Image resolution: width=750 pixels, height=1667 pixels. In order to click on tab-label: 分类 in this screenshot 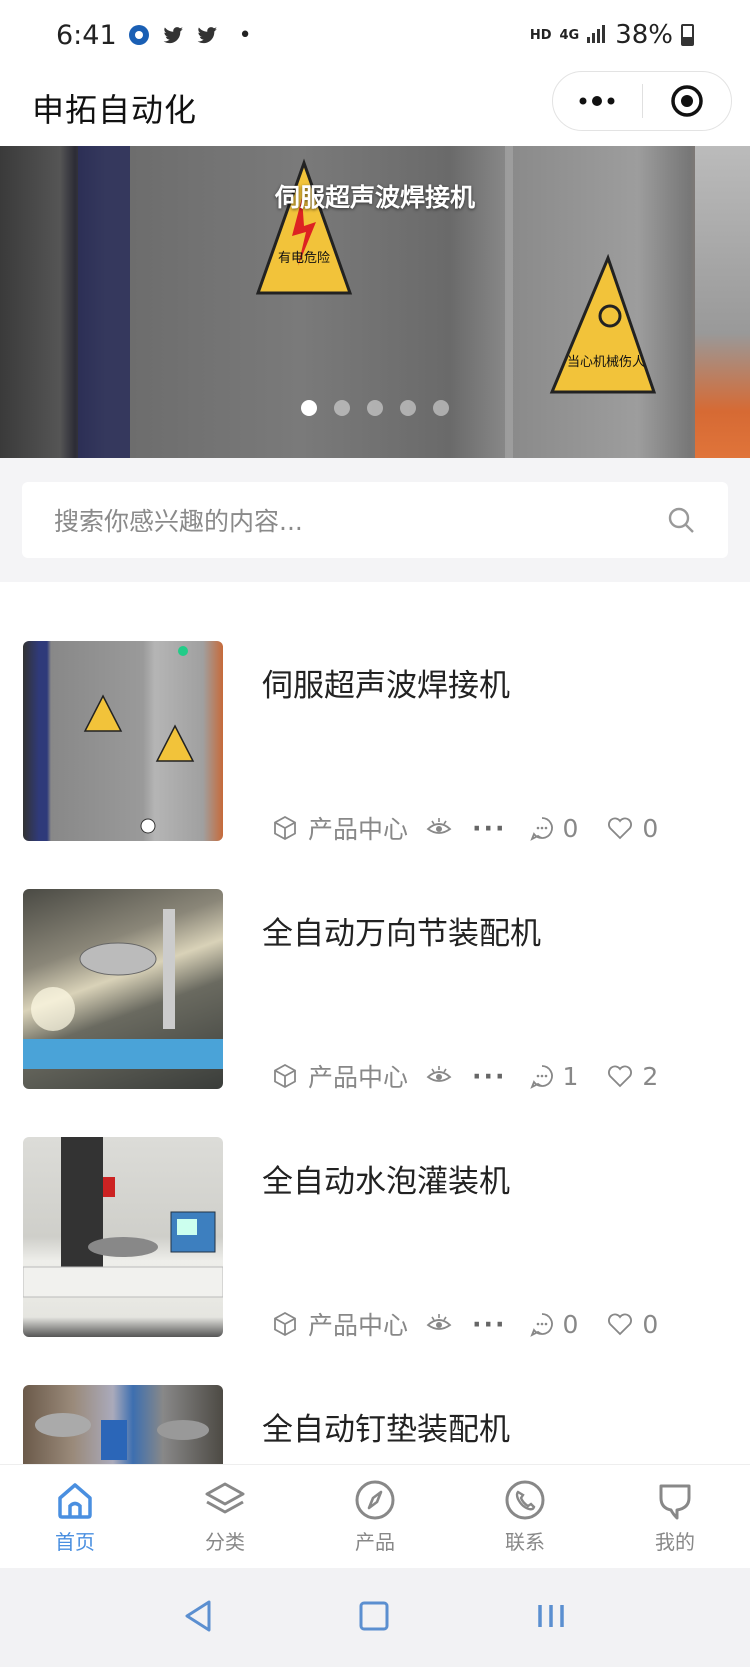, I will do `click(225, 1542)`.